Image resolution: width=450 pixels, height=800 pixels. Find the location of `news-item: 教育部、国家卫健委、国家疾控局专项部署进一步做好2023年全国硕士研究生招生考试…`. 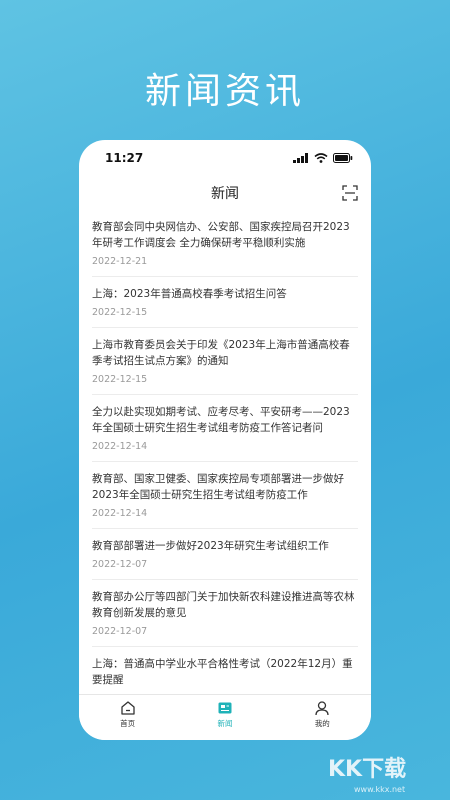

news-item: 教育部、国家卫健委、国家疾控局专项部署进一步做好2023年全国硕士研究生招生考试… is located at coordinates (225, 495).